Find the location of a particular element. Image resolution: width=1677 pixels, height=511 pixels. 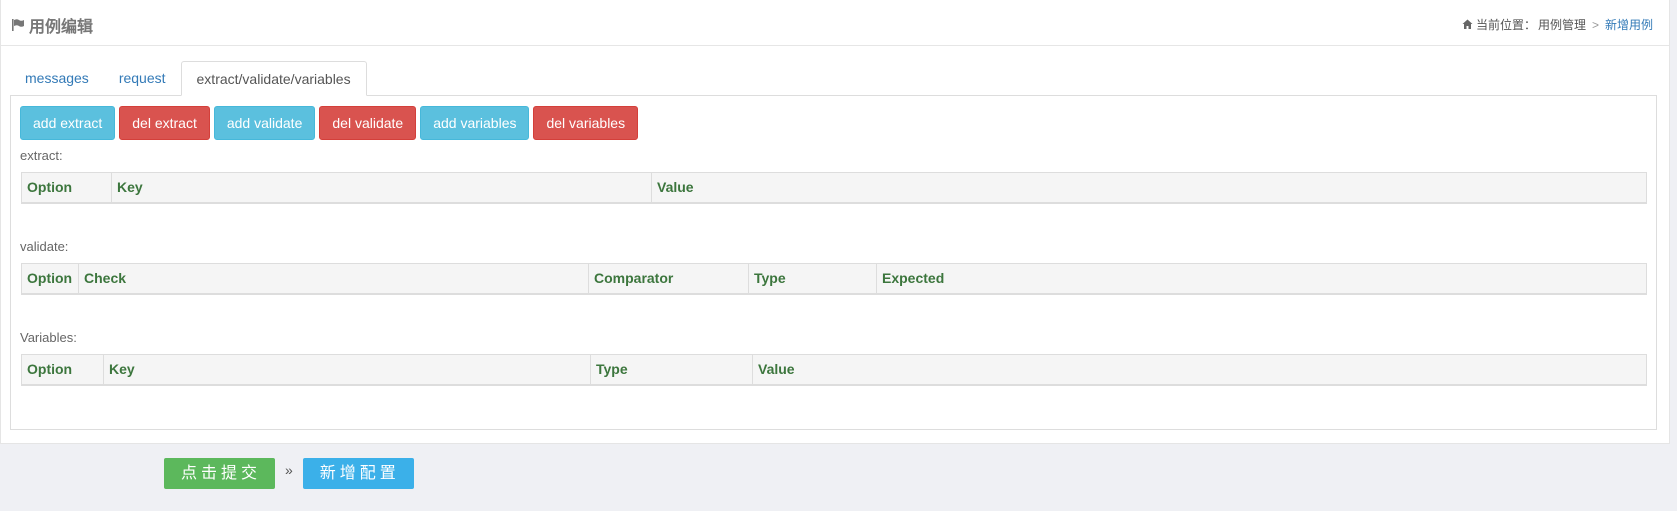

breadcrumb: 当前位置： 用例管理 > 新增用例 is located at coordinates (1557, 24).